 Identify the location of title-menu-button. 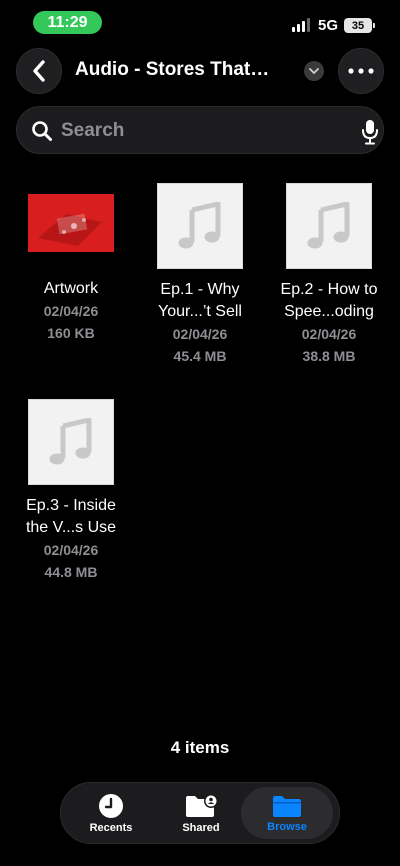
(314, 71).